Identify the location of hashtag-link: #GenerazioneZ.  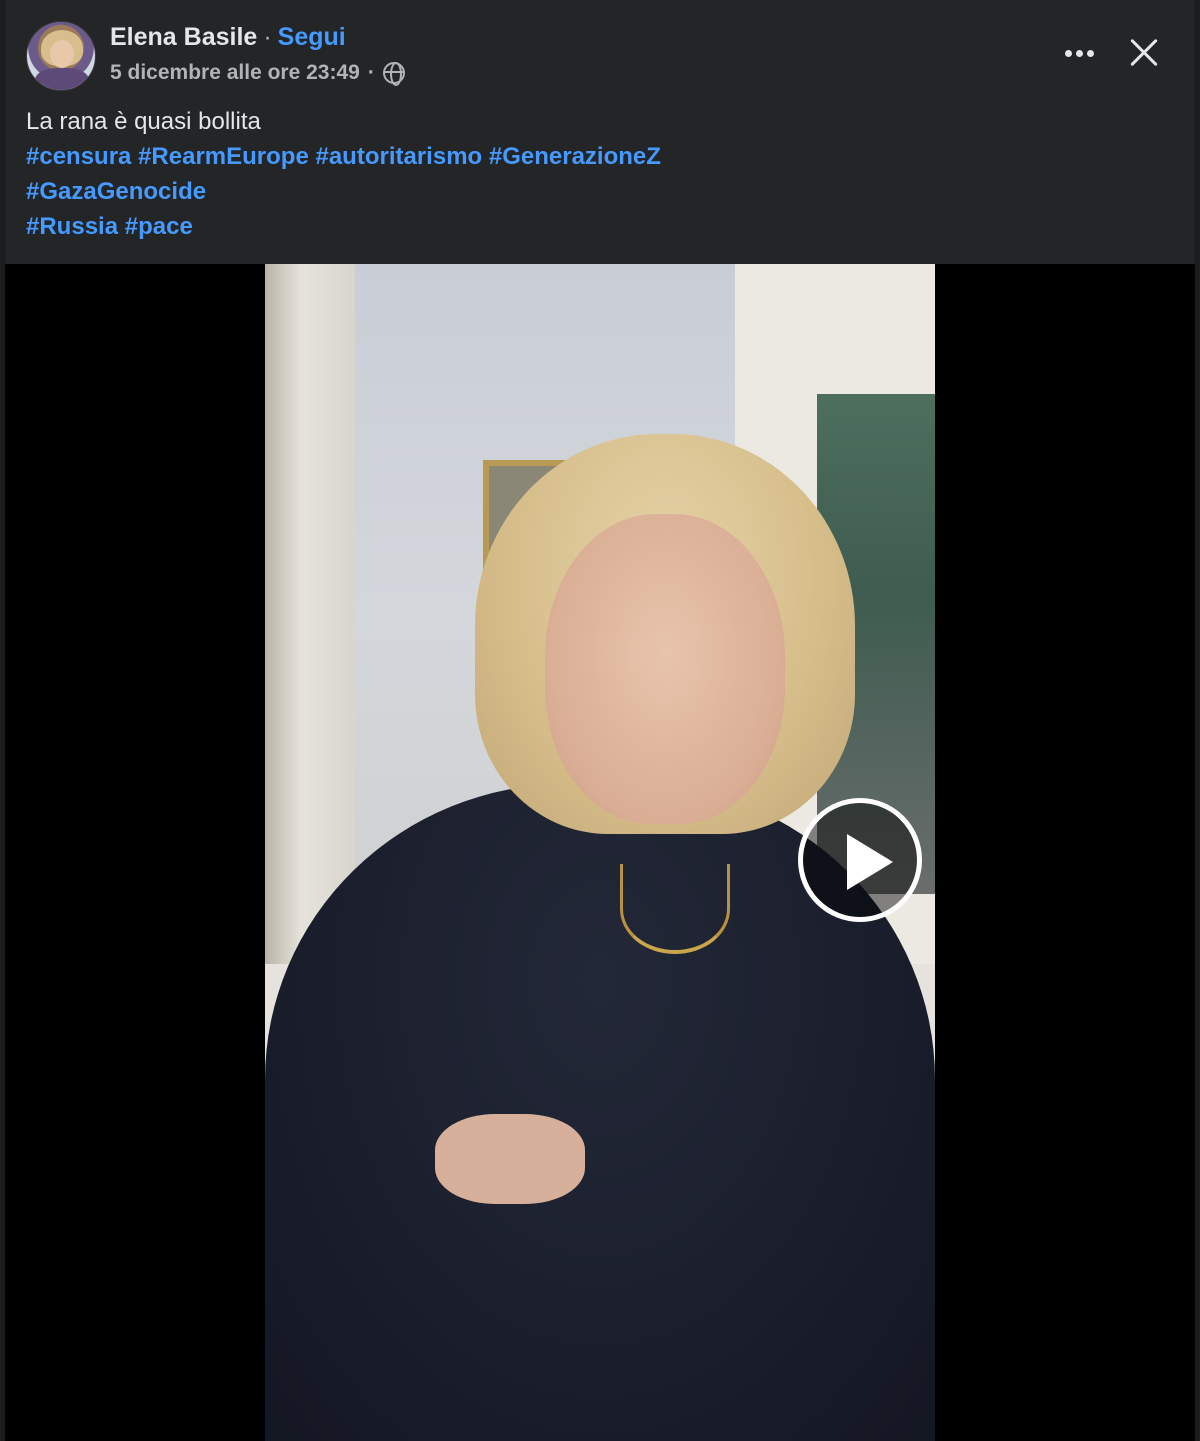
(575, 156).